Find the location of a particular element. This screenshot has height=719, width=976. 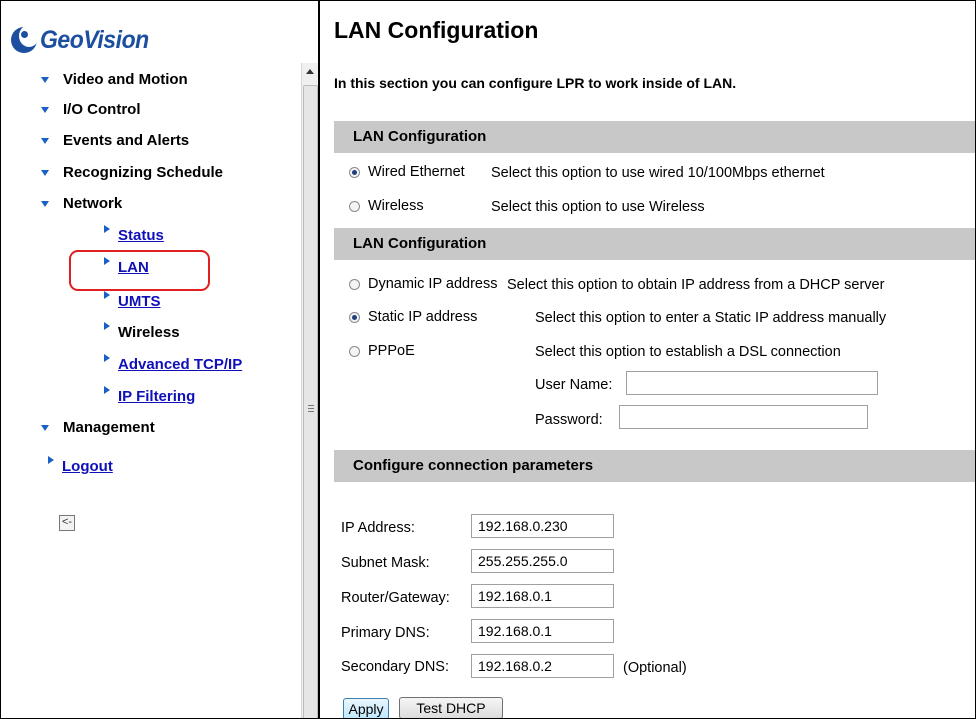

nav-video-motion: Video and Motion is located at coordinates (114, 79).